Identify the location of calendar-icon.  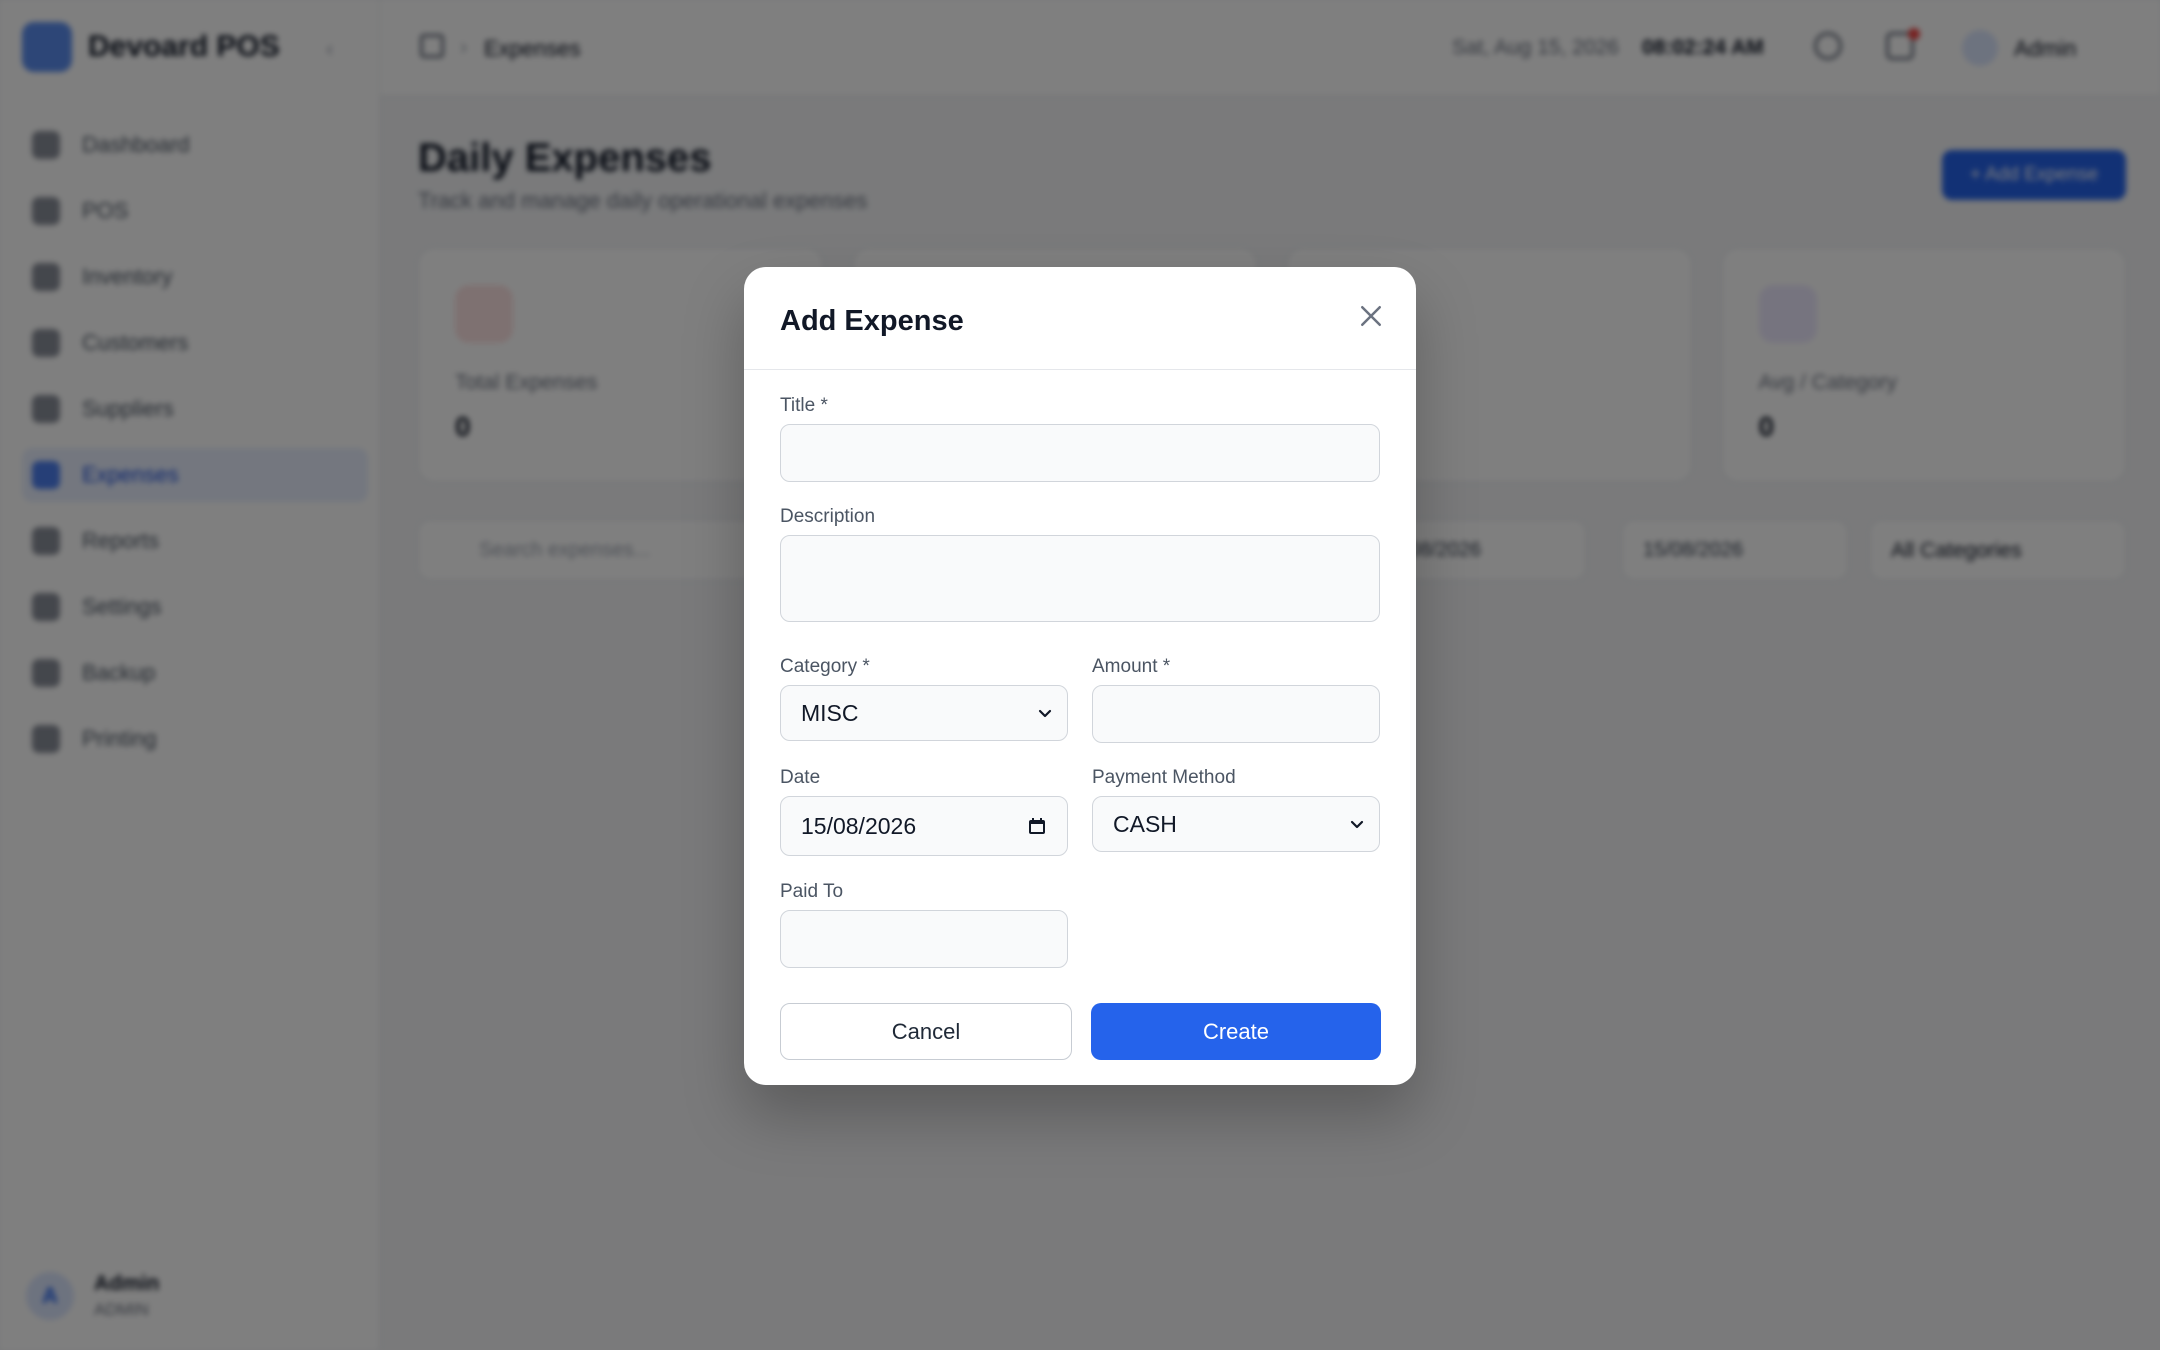
(1037, 826).